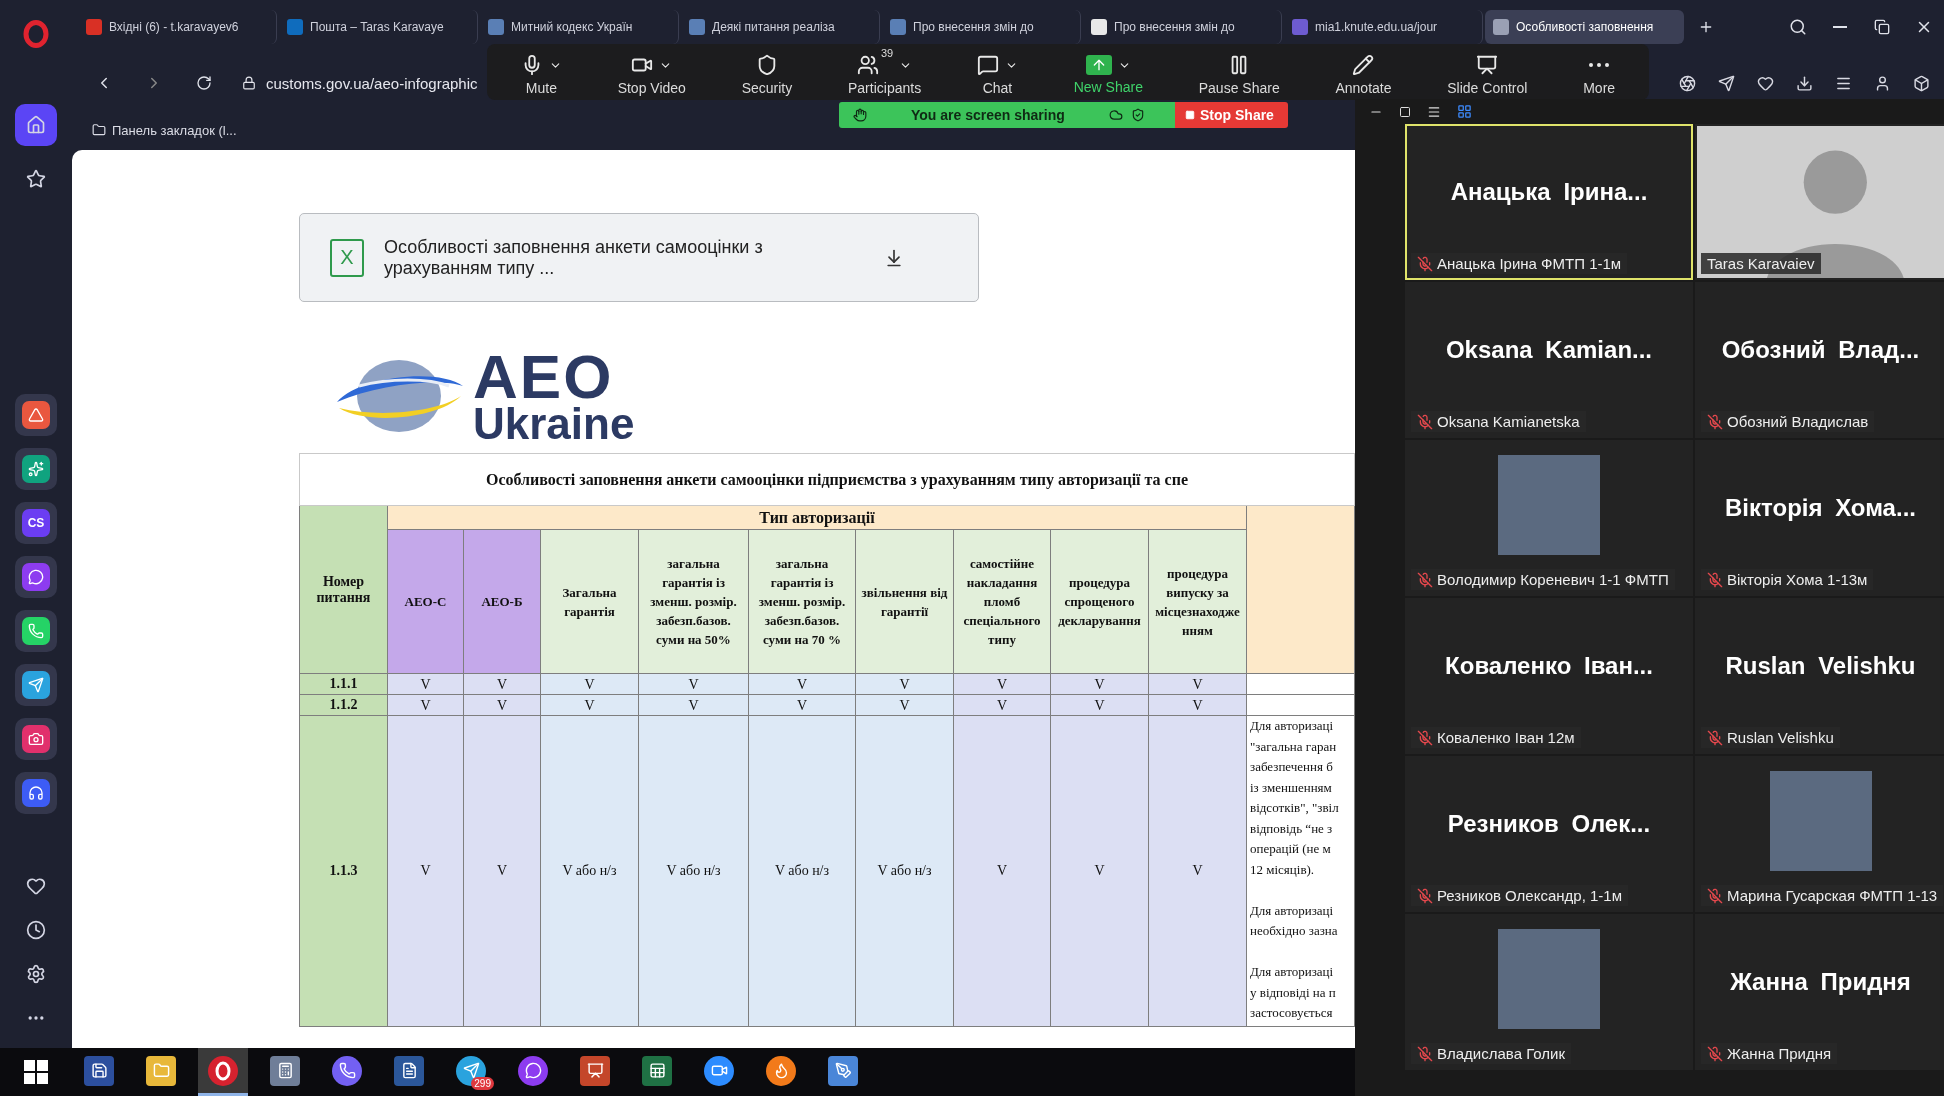  I want to click on grid-view-icon, so click(1464, 111).